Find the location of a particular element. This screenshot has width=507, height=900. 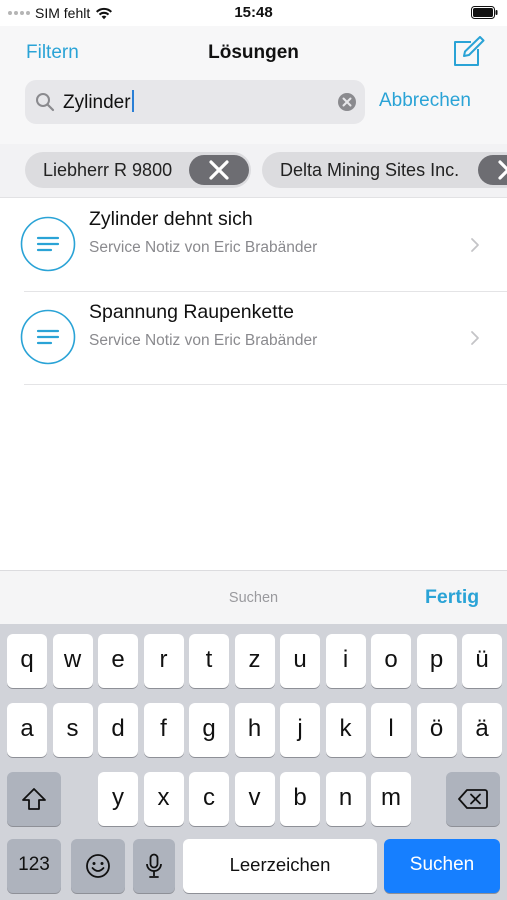

filter-chips-bar: Liebherr R 9800 Delta Mining Sites Inc. is located at coordinates (253, 171).